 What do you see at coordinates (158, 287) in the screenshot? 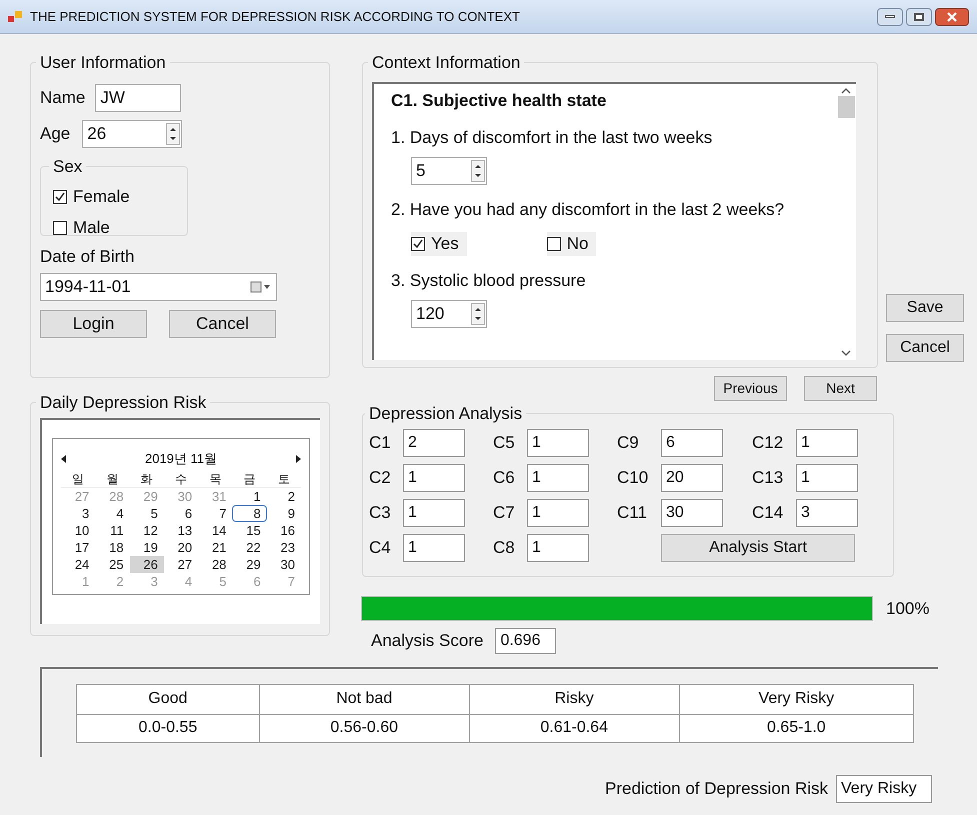
I see `date-picker: 1994-11-01` at bounding box center [158, 287].